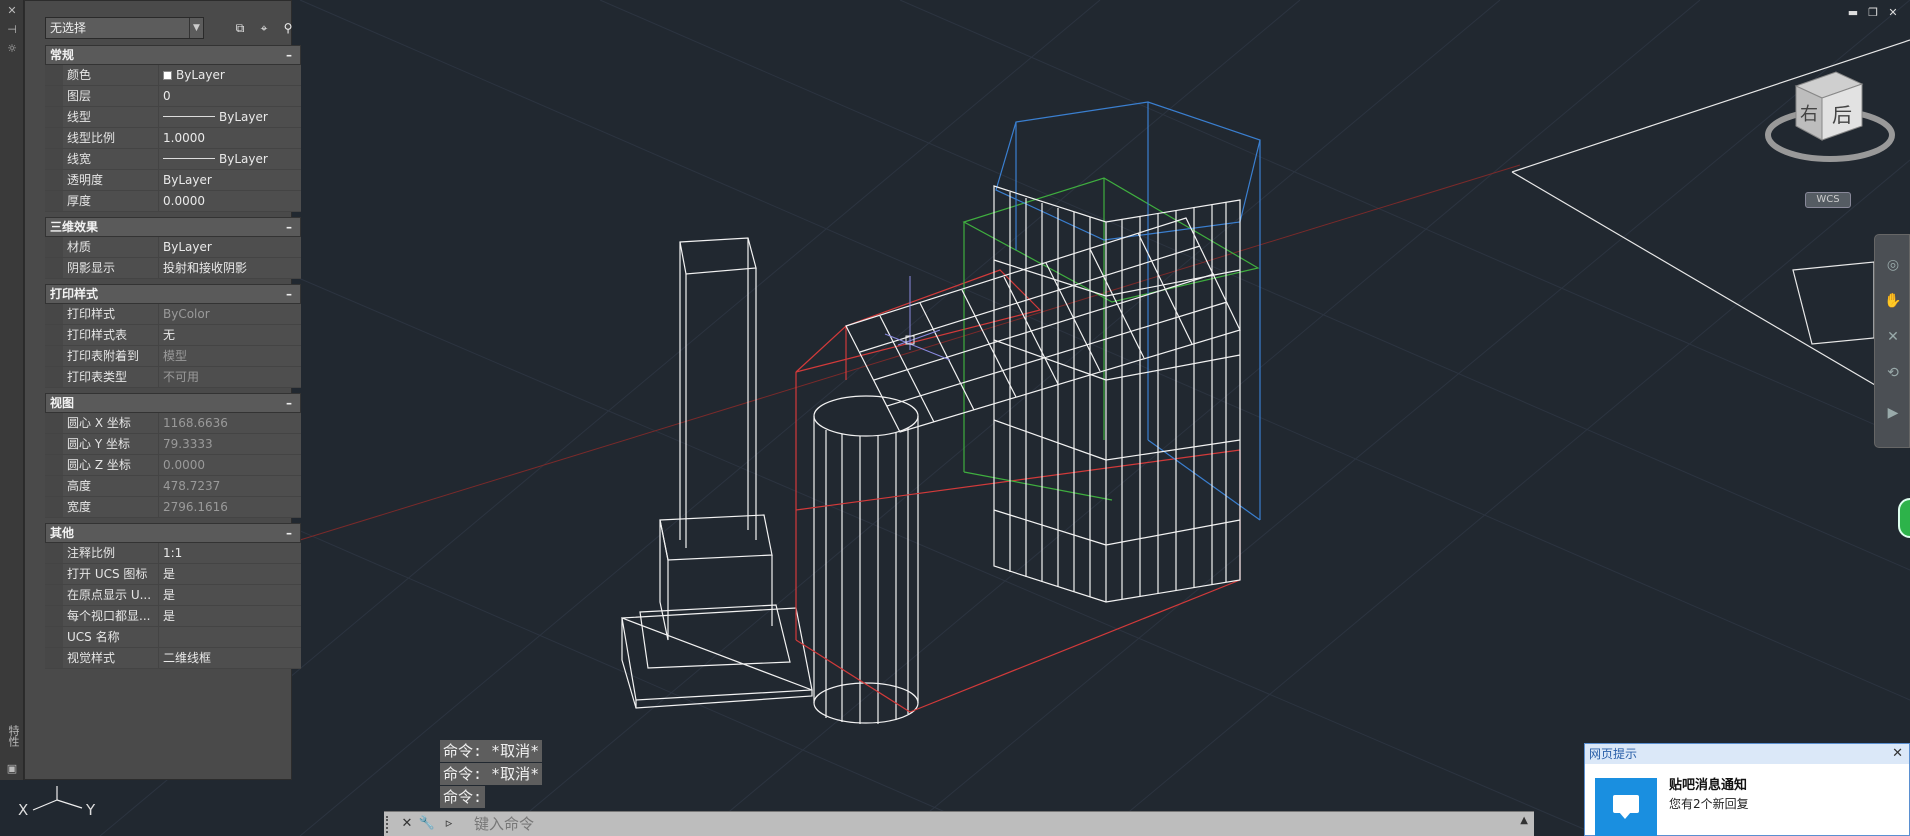 The width and height of the screenshot is (1910, 836). What do you see at coordinates (1613, 754) in the screenshot?
I see `notification-title-text: 网页提示` at bounding box center [1613, 754].